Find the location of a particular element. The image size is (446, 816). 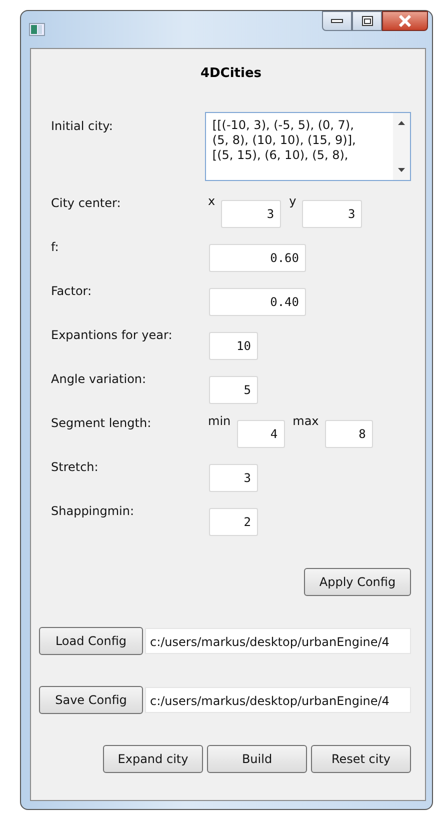

field-label: Segment length: is located at coordinates (101, 422).